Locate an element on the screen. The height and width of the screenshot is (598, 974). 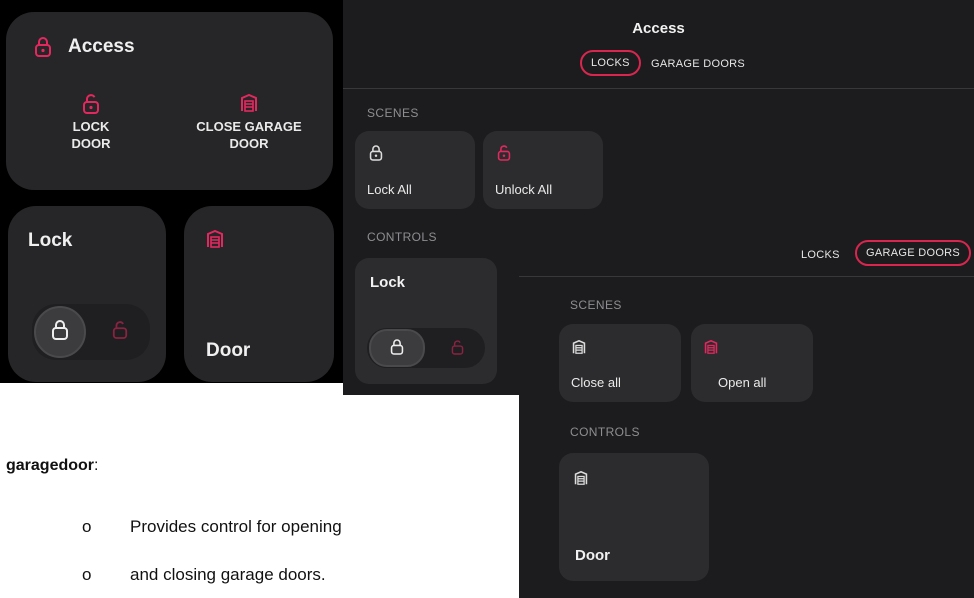
doc-term-line: garagedoor: is located at coordinates (52, 465).